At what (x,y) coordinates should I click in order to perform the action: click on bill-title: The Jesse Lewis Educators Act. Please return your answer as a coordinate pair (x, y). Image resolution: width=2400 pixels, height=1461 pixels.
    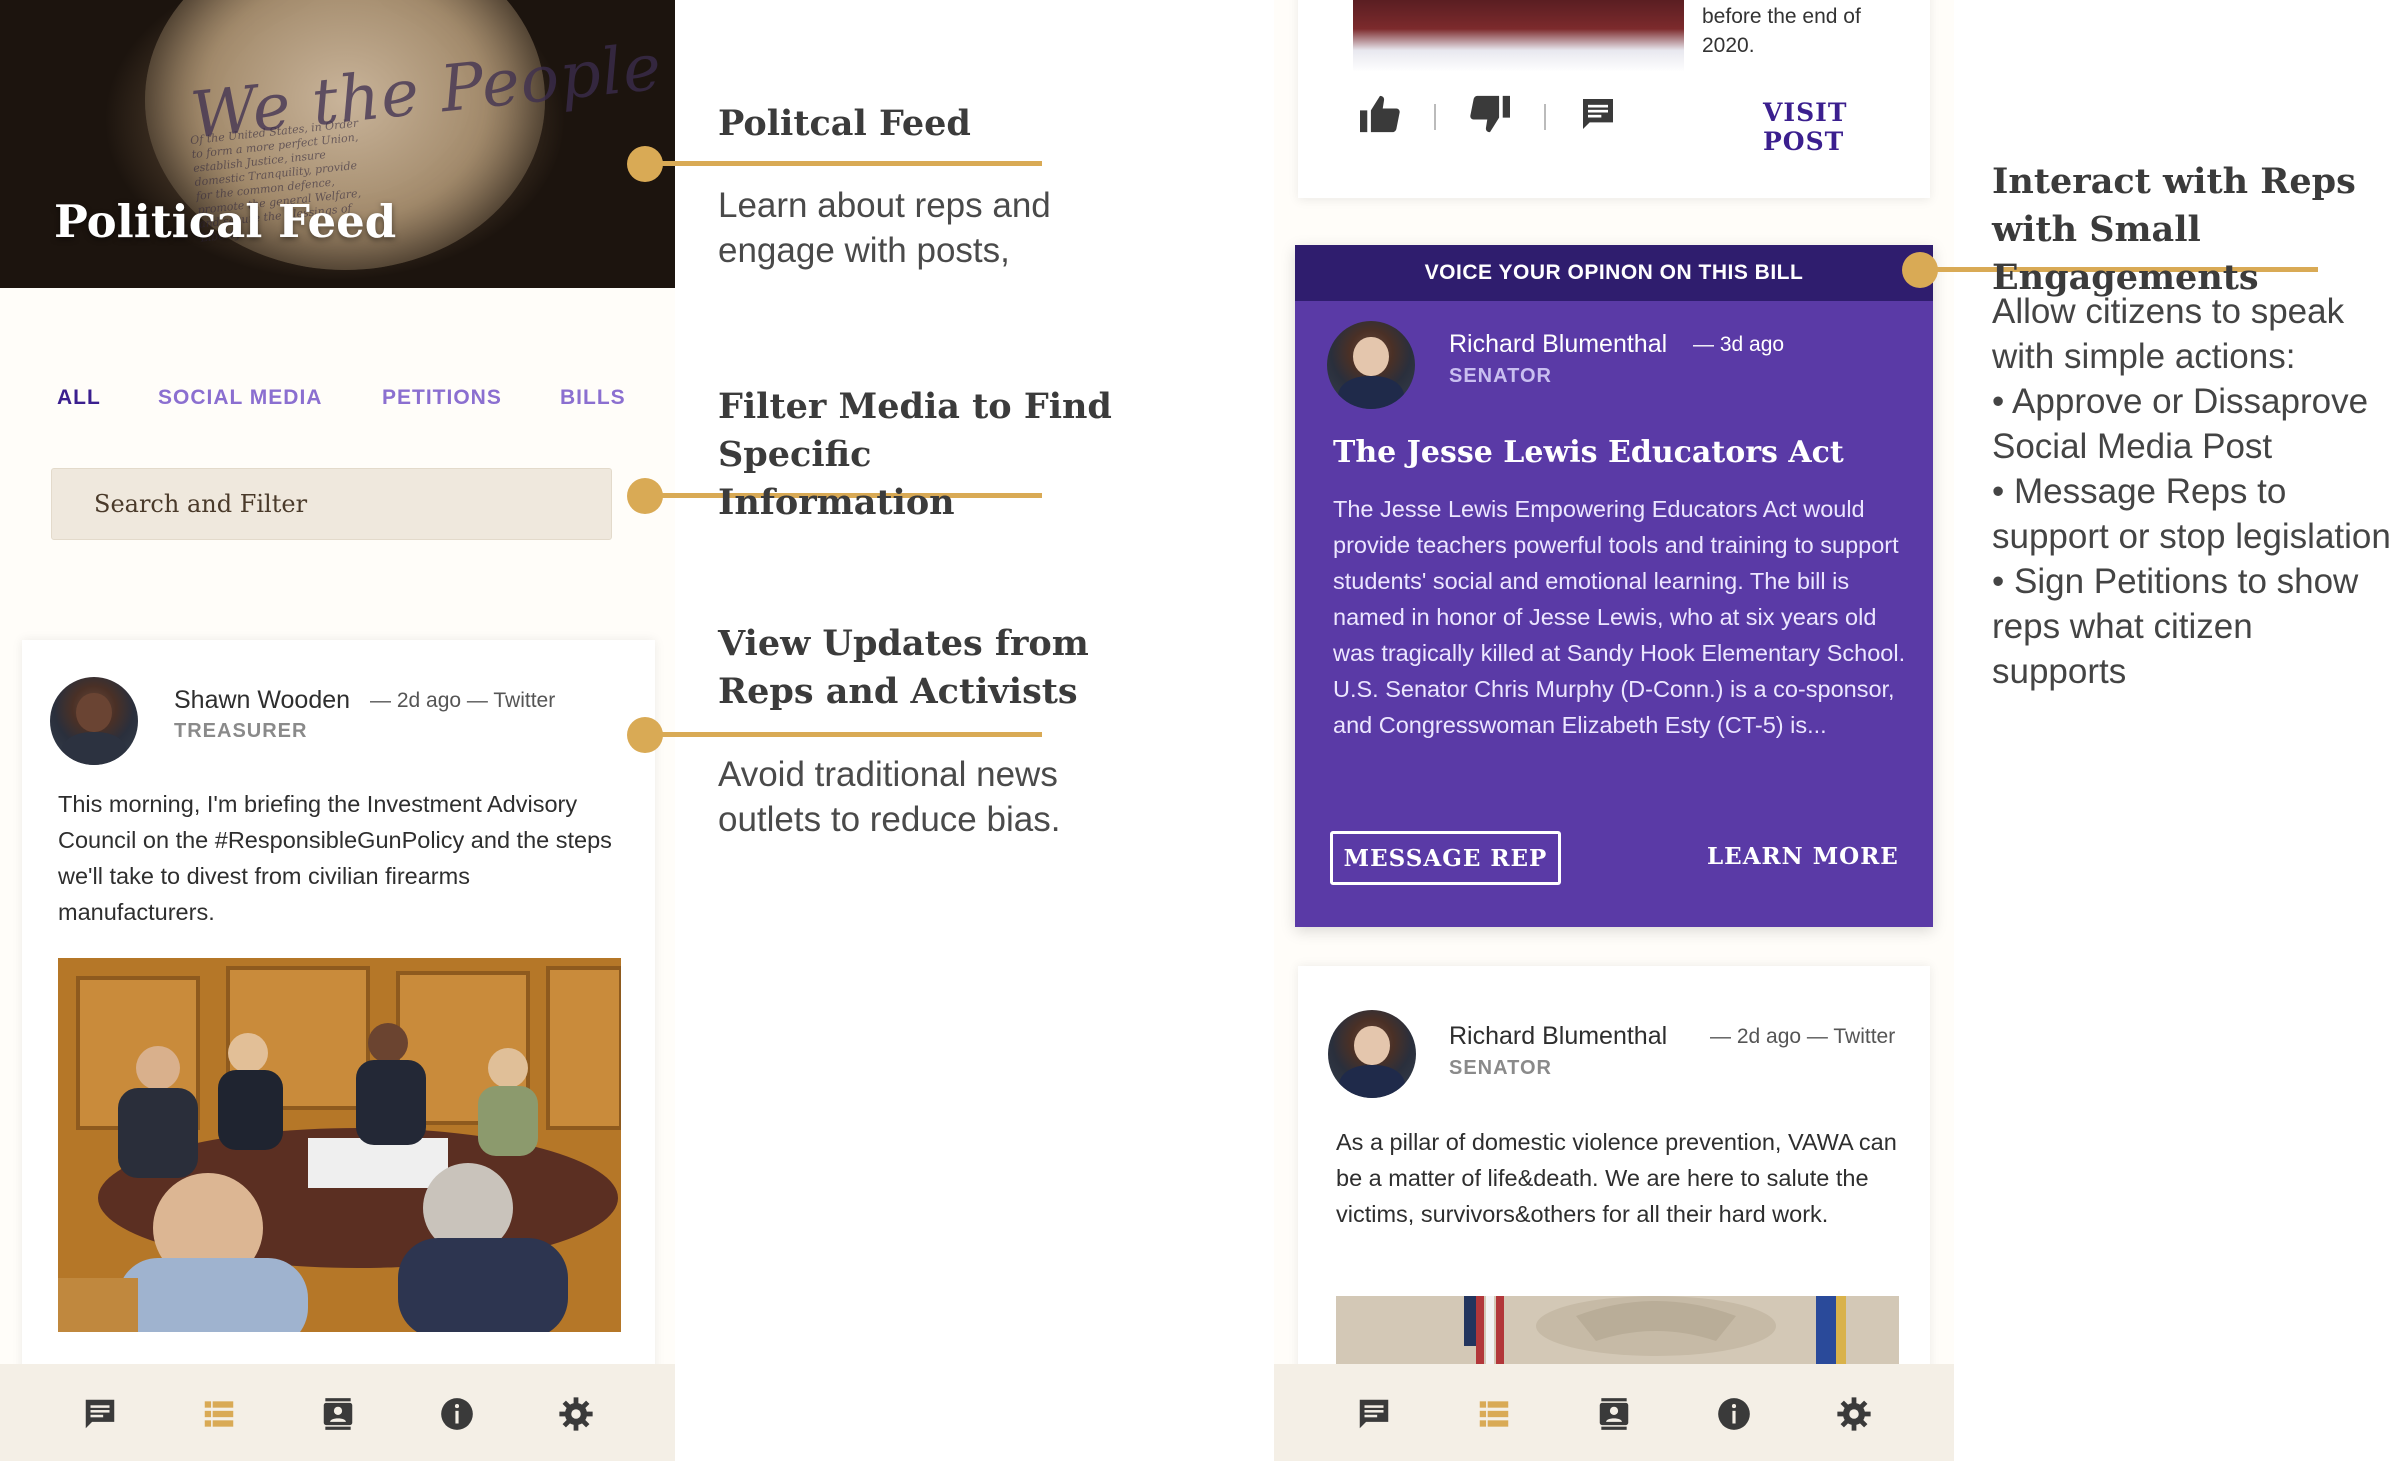
    Looking at the image, I should click on (1588, 452).